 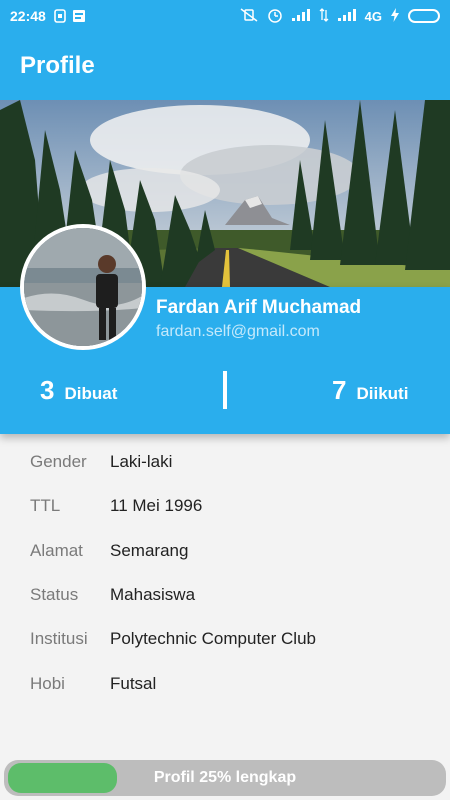 I want to click on charging-icon, so click(x=395, y=16).